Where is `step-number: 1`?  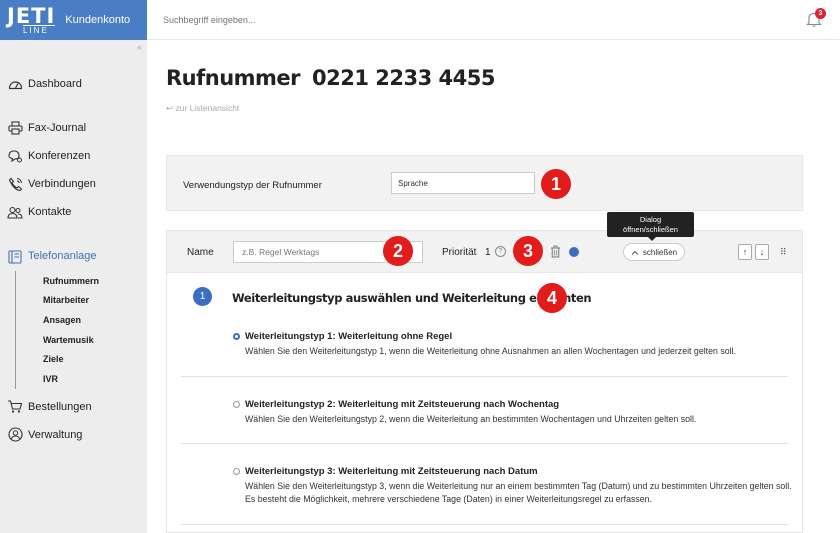
step-number: 1 is located at coordinates (202, 296).